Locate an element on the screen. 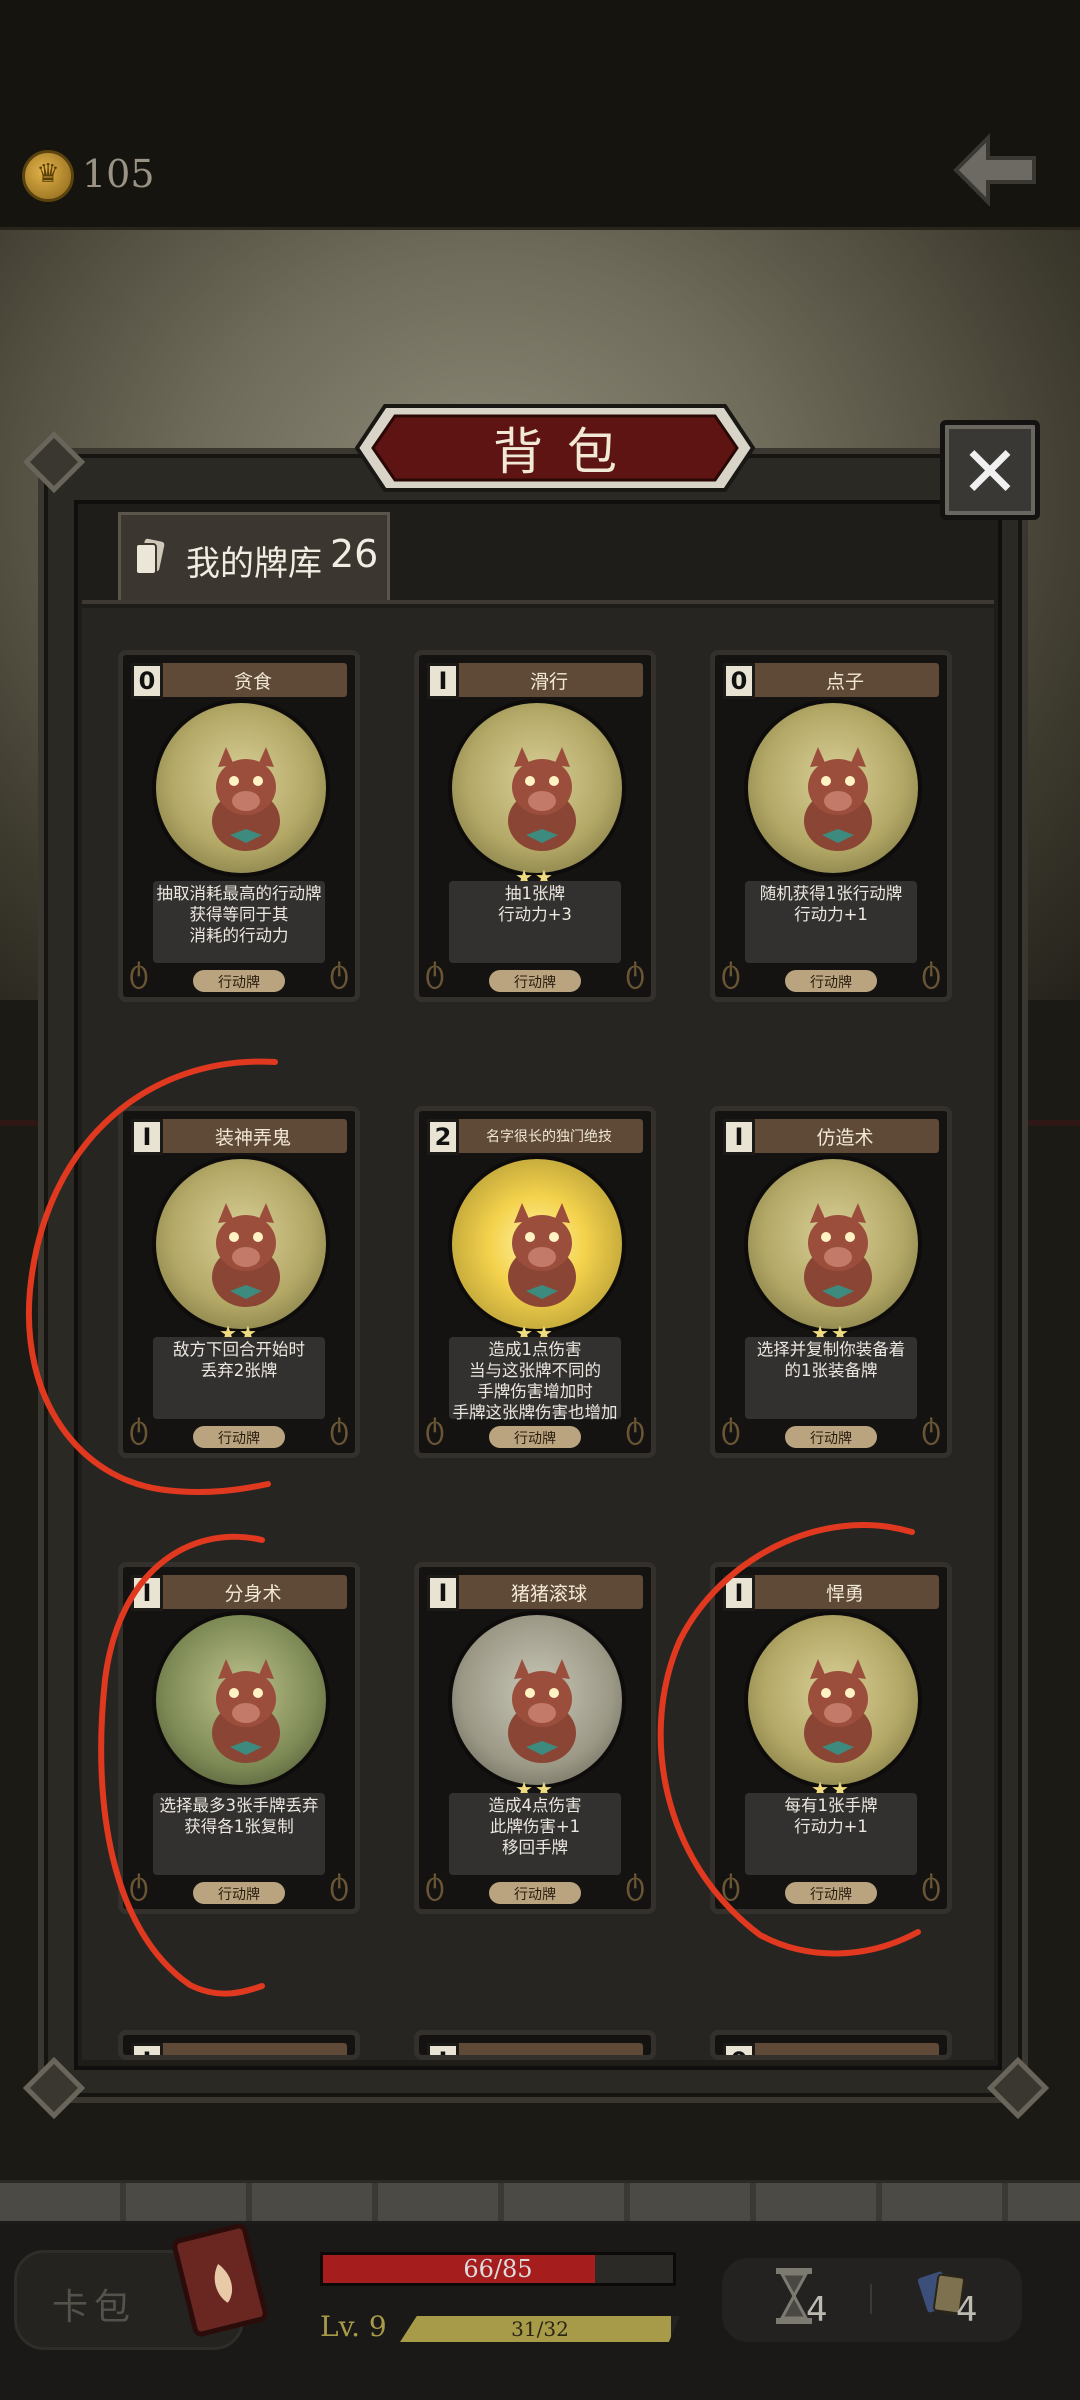 The image size is (1080, 2400). card-cost: 2 is located at coordinates (443, 1137).